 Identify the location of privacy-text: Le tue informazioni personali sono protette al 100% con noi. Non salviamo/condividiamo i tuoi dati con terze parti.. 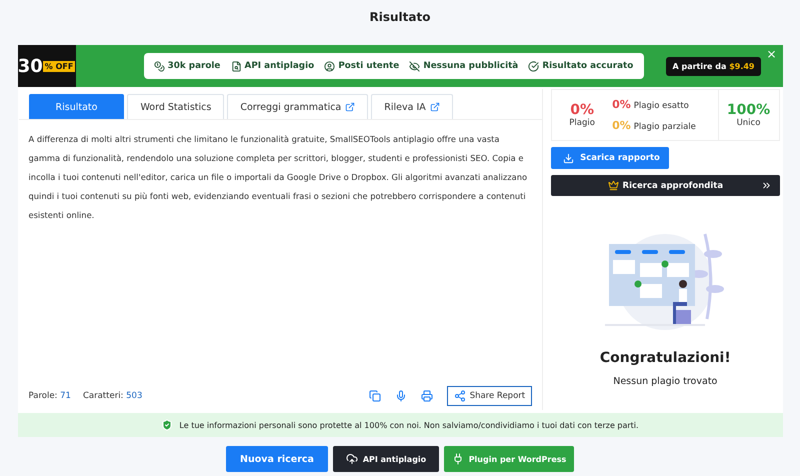
(409, 425).